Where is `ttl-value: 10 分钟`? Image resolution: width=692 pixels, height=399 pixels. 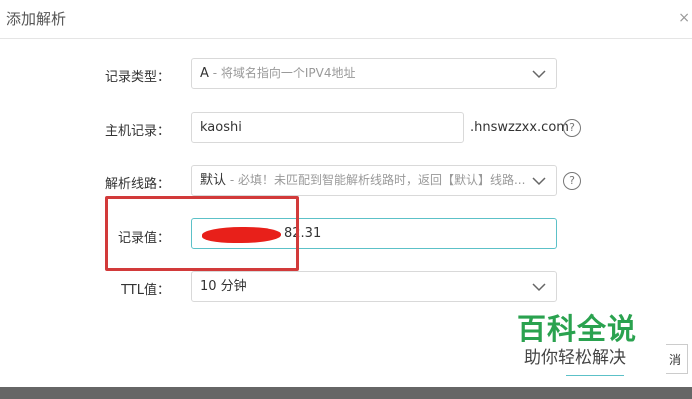 ttl-value: 10 分钟 is located at coordinates (223, 286).